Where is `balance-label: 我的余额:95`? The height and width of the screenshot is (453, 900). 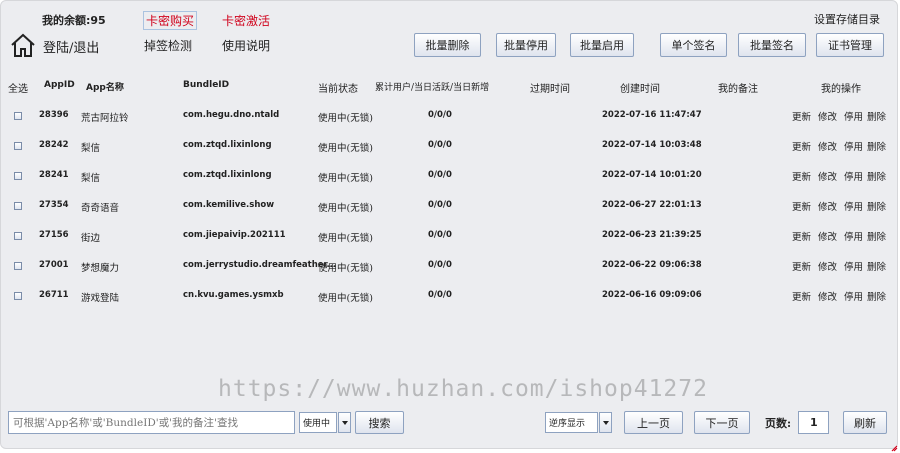 balance-label: 我的余额:95 is located at coordinates (74, 20).